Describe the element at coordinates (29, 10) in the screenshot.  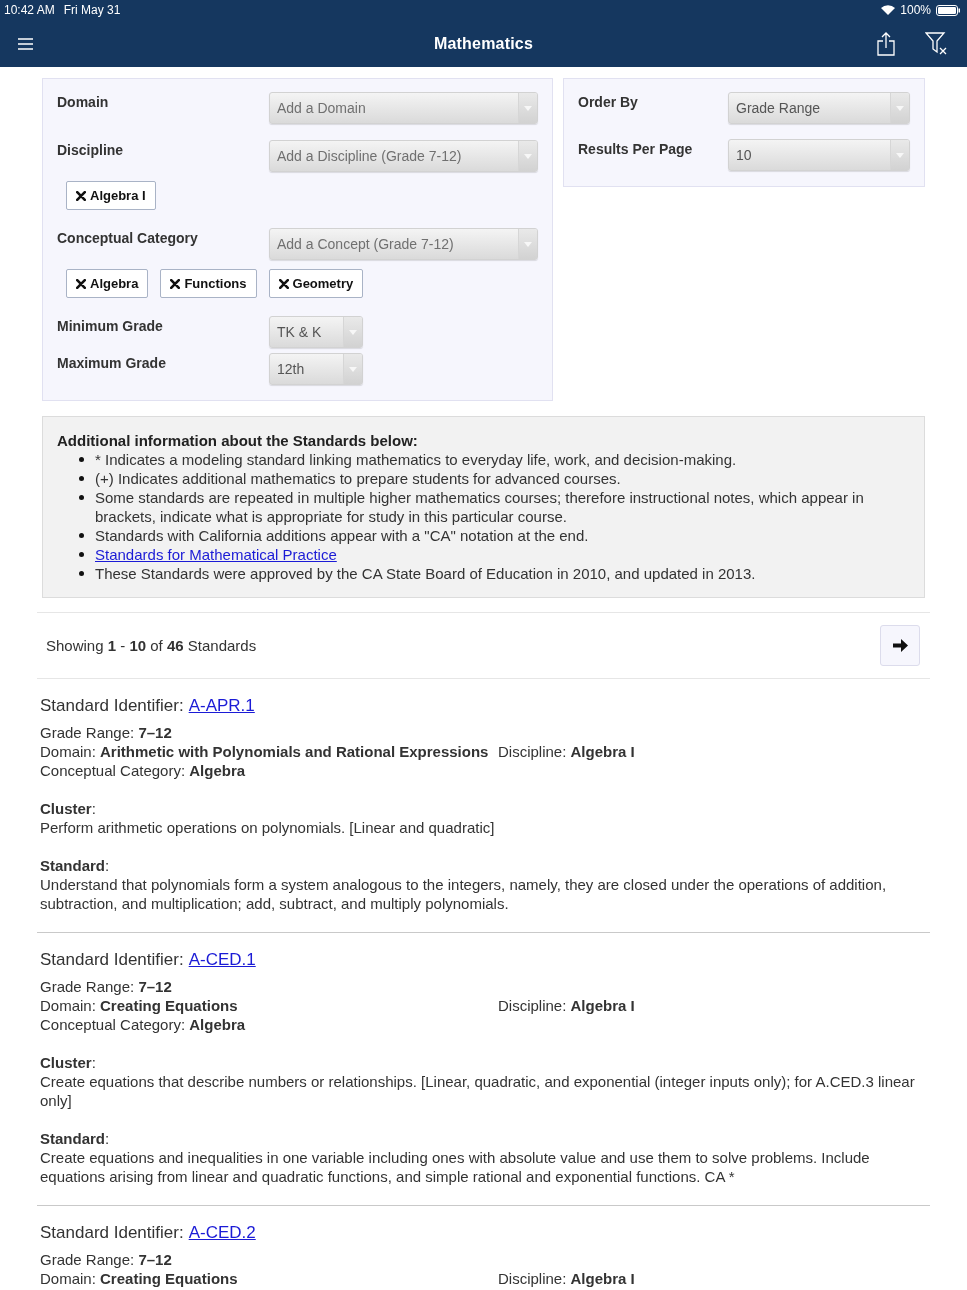
I see `status-time: 10:42 AM` at that location.